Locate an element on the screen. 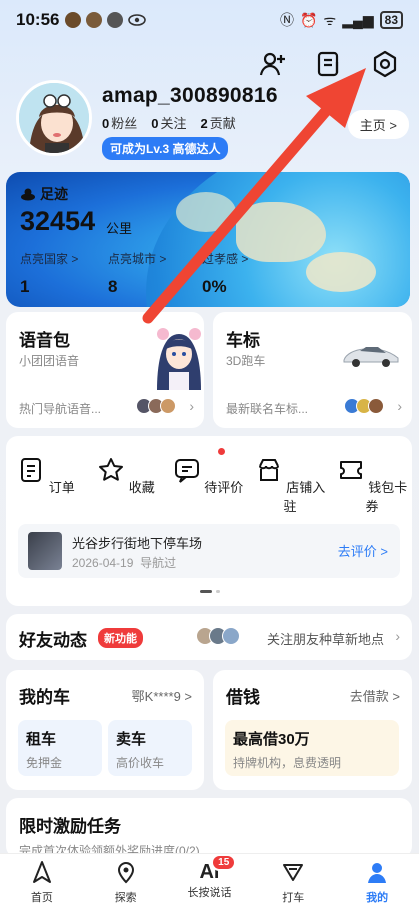 The width and height of the screenshot is (419, 907). footprint-unit: 公里 is located at coordinates (119, 228).